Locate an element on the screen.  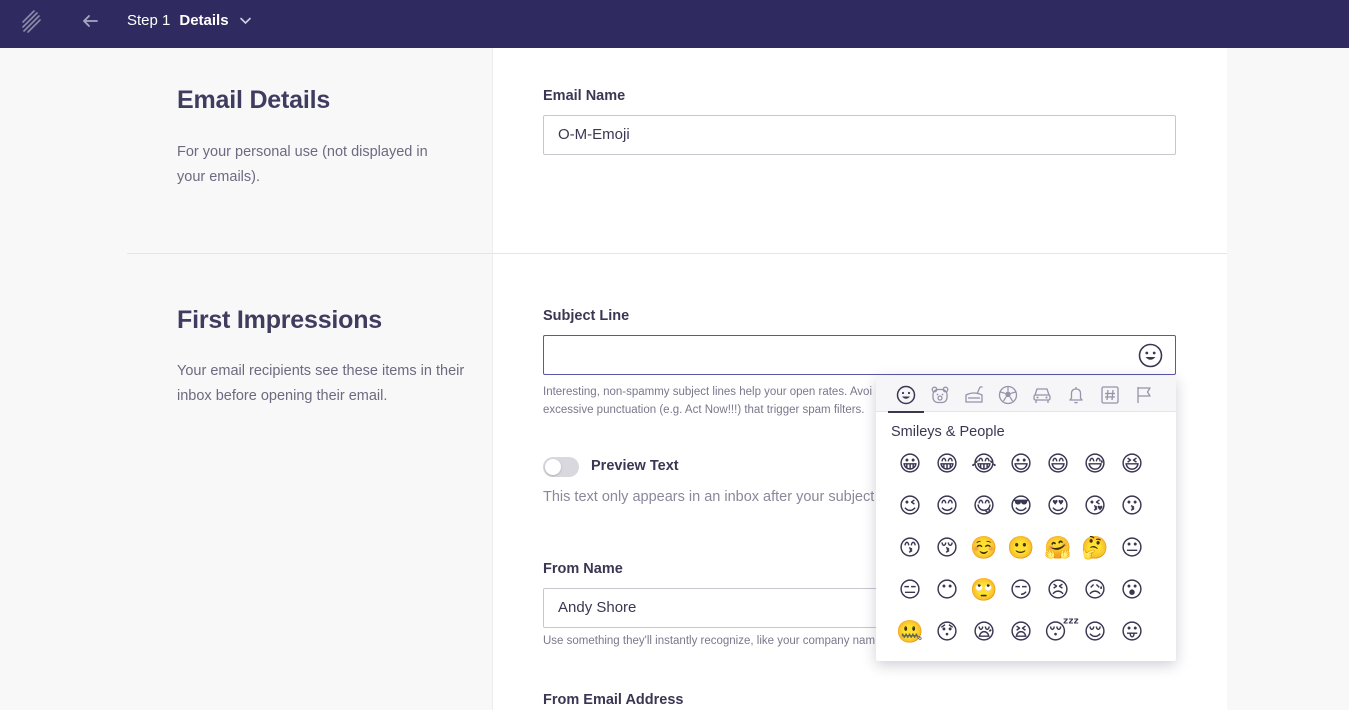
food-icon is located at coordinates (974, 395).